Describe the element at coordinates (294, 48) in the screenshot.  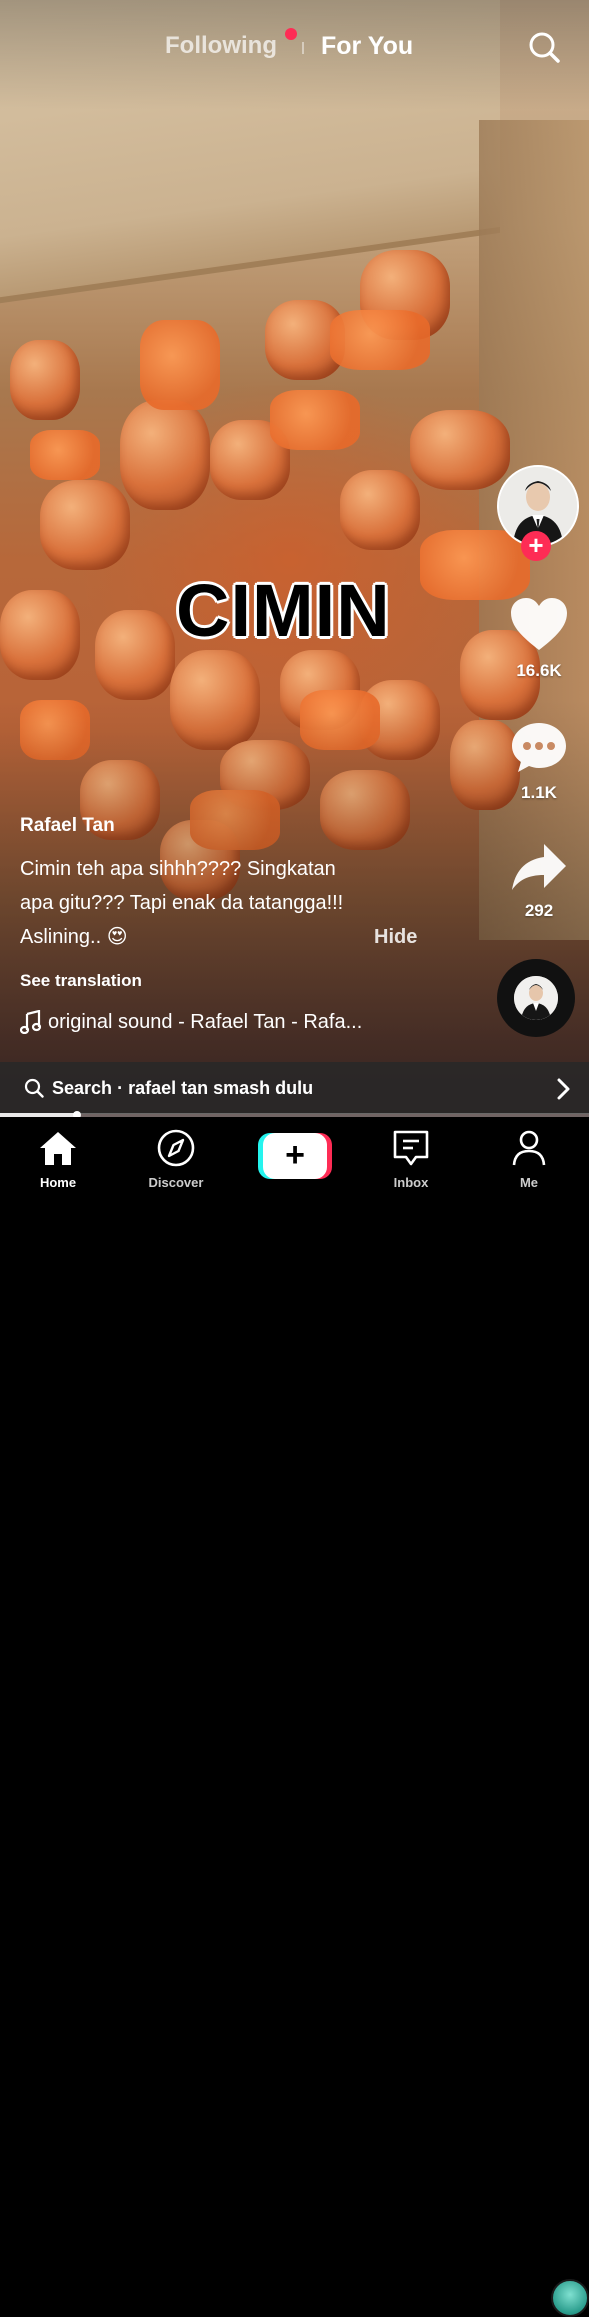
I see `top-tabs: Following For You` at that location.